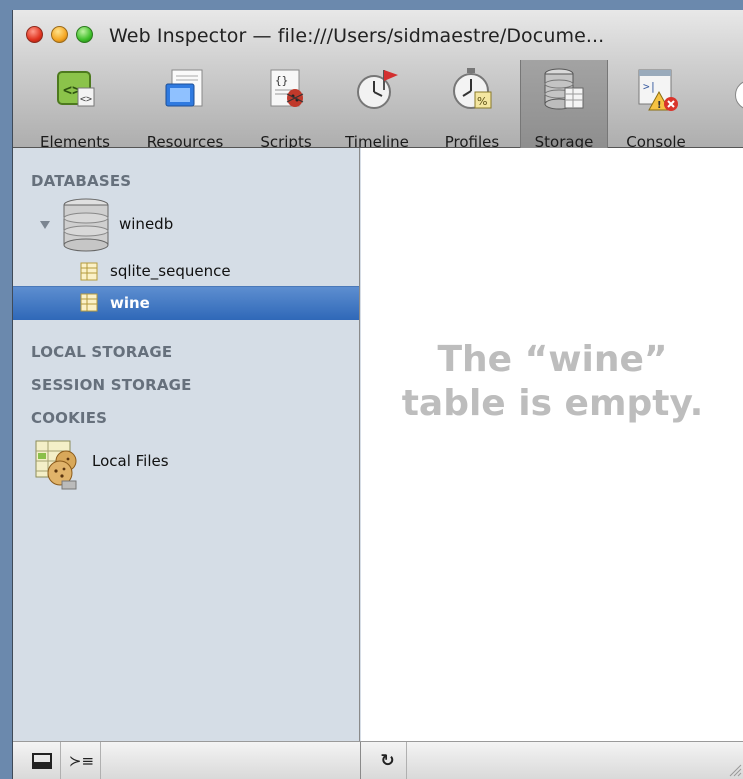  Describe the element at coordinates (75, 89) in the screenshot. I see `elements-icon: <> <>` at that location.